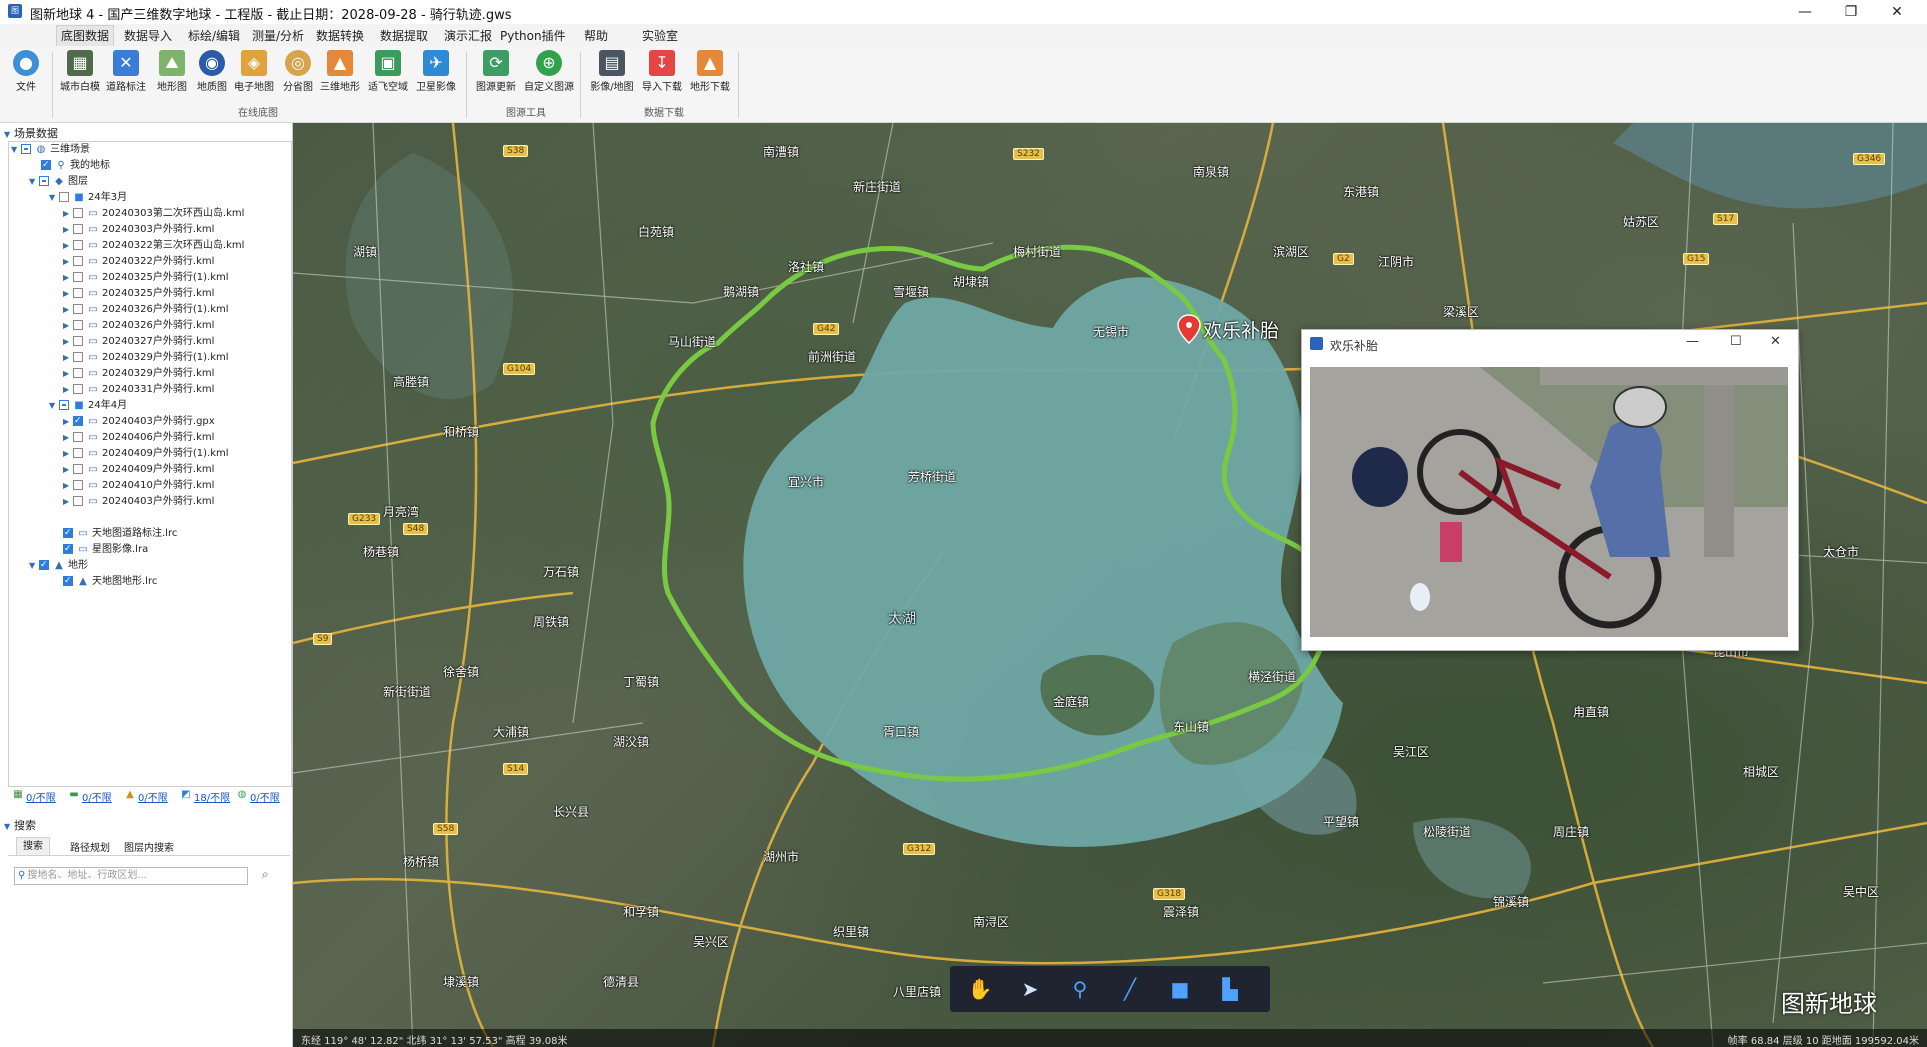  I want to click on stat-vectors: 18/不限, so click(212, 796).